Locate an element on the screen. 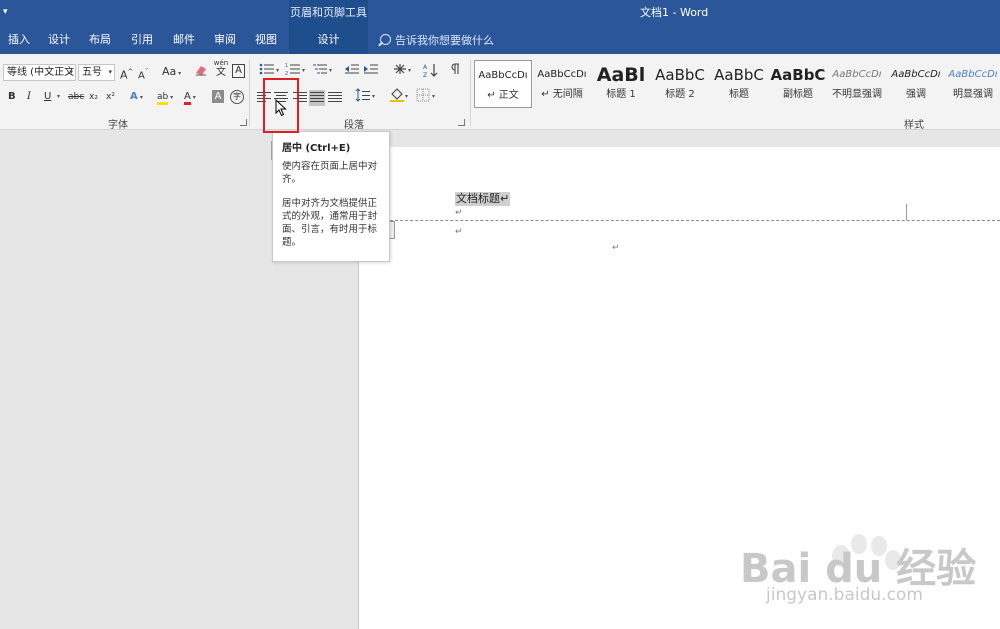  line-spacing-icon is located at coordinates (362, 95).